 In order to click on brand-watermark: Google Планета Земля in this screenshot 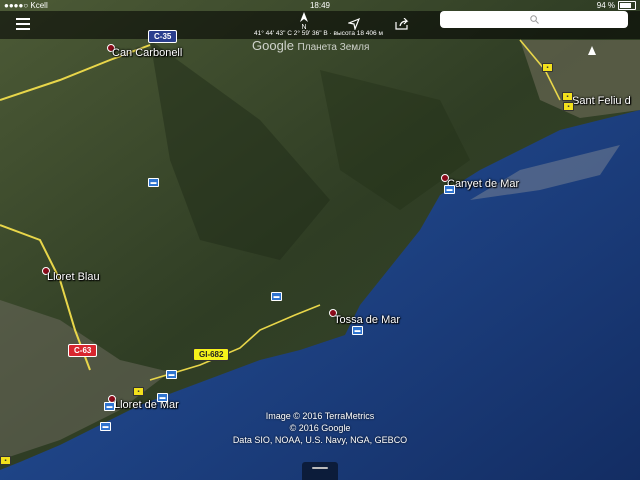, I will do `click(310, 45)`.